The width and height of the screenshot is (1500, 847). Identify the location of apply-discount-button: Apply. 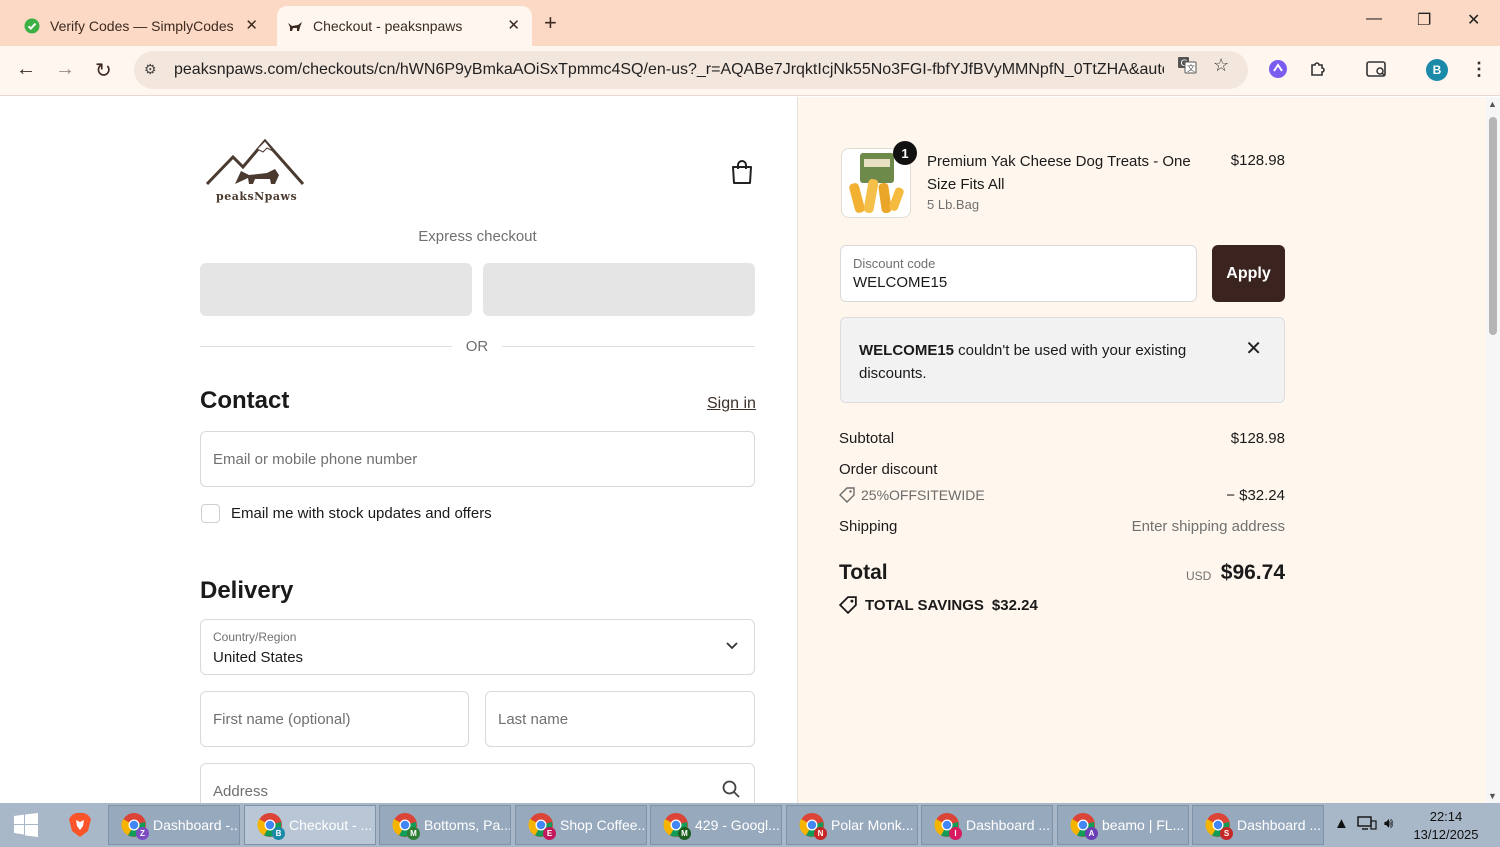
(1248, 273).